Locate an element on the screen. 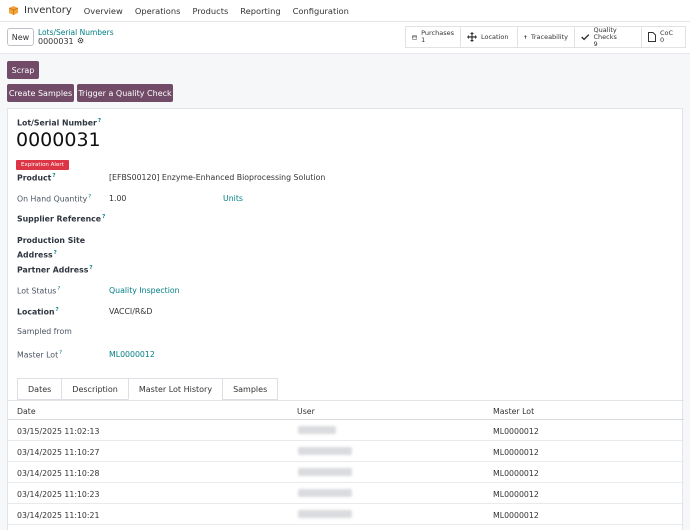 This screenshot has width=690, height=530. product-label-text: Product is located at coordinates (34, 178).